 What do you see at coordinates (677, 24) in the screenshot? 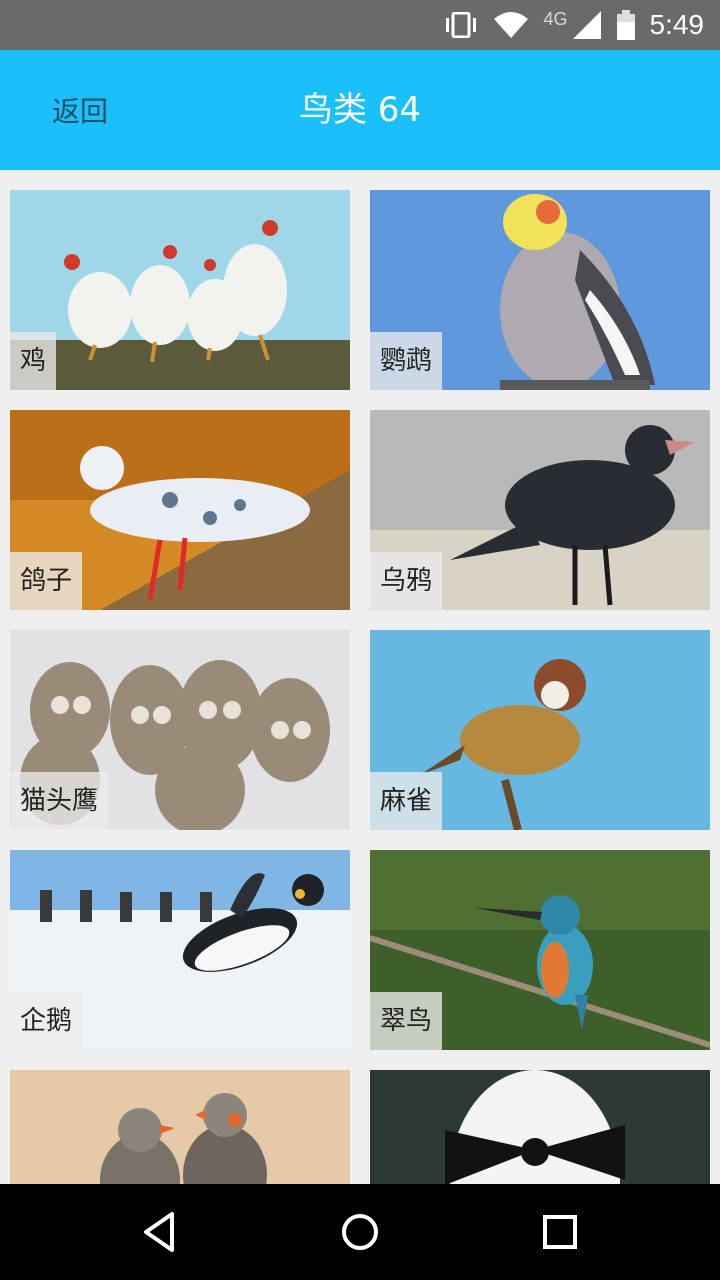
I see `status-time: 5:49` at bounding box center [677, 24].